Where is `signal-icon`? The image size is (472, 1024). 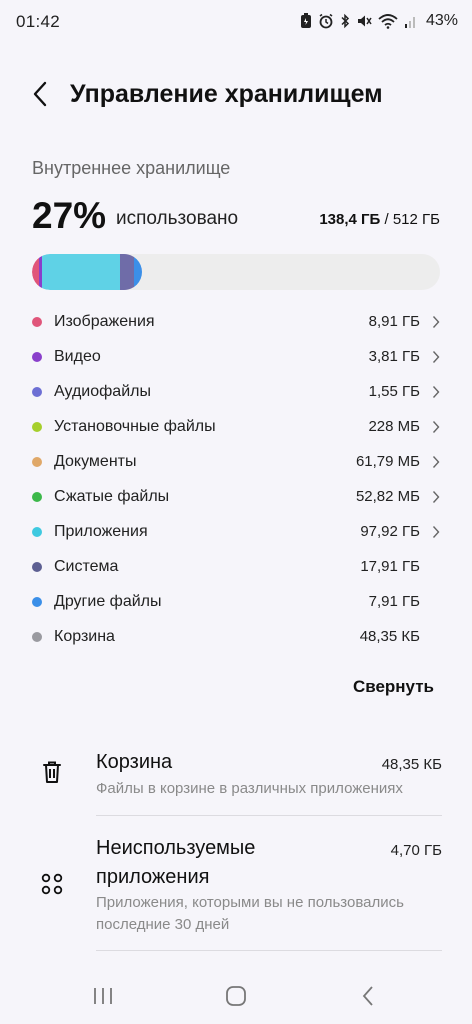 signal-icon is located at coordinates (411, 21).